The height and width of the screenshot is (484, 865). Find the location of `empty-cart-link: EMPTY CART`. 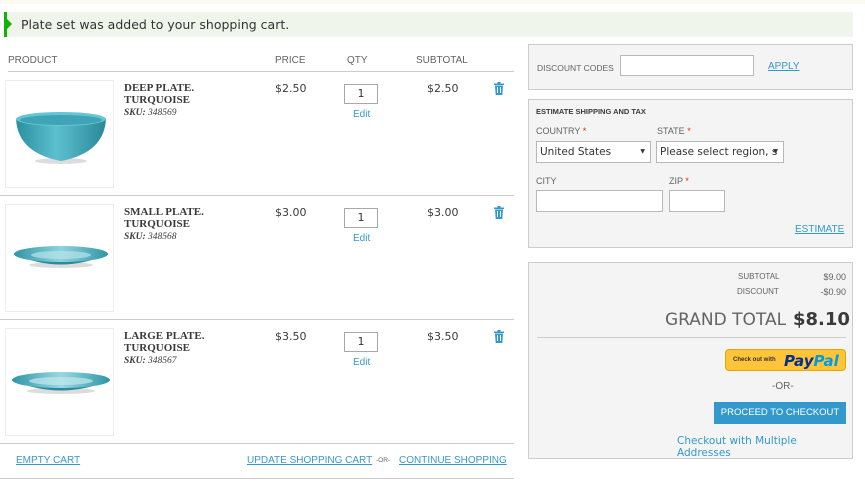

empty-cart-link: EMPTY CART is located at coordinates (48, 460).